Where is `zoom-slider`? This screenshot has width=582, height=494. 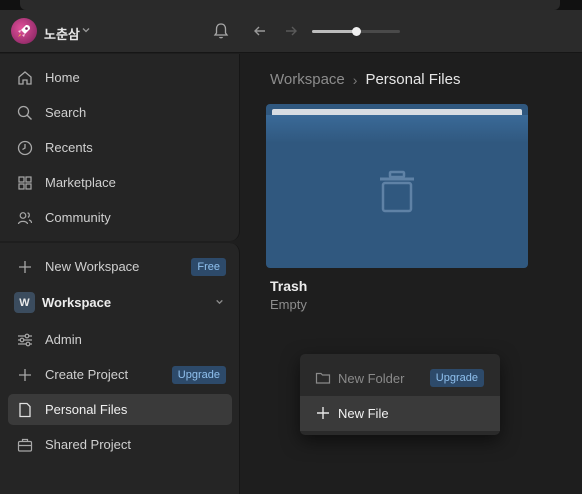 zoom-slider is located at coordinates (356, 31).